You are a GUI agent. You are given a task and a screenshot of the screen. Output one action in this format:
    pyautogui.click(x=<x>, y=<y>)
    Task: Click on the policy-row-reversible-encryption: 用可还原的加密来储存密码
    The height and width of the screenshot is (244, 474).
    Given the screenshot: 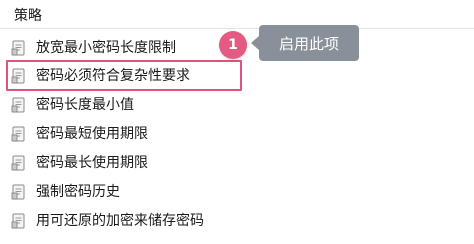 What is the action you would take?
    pyautogui.click(x=107, y=221)
    